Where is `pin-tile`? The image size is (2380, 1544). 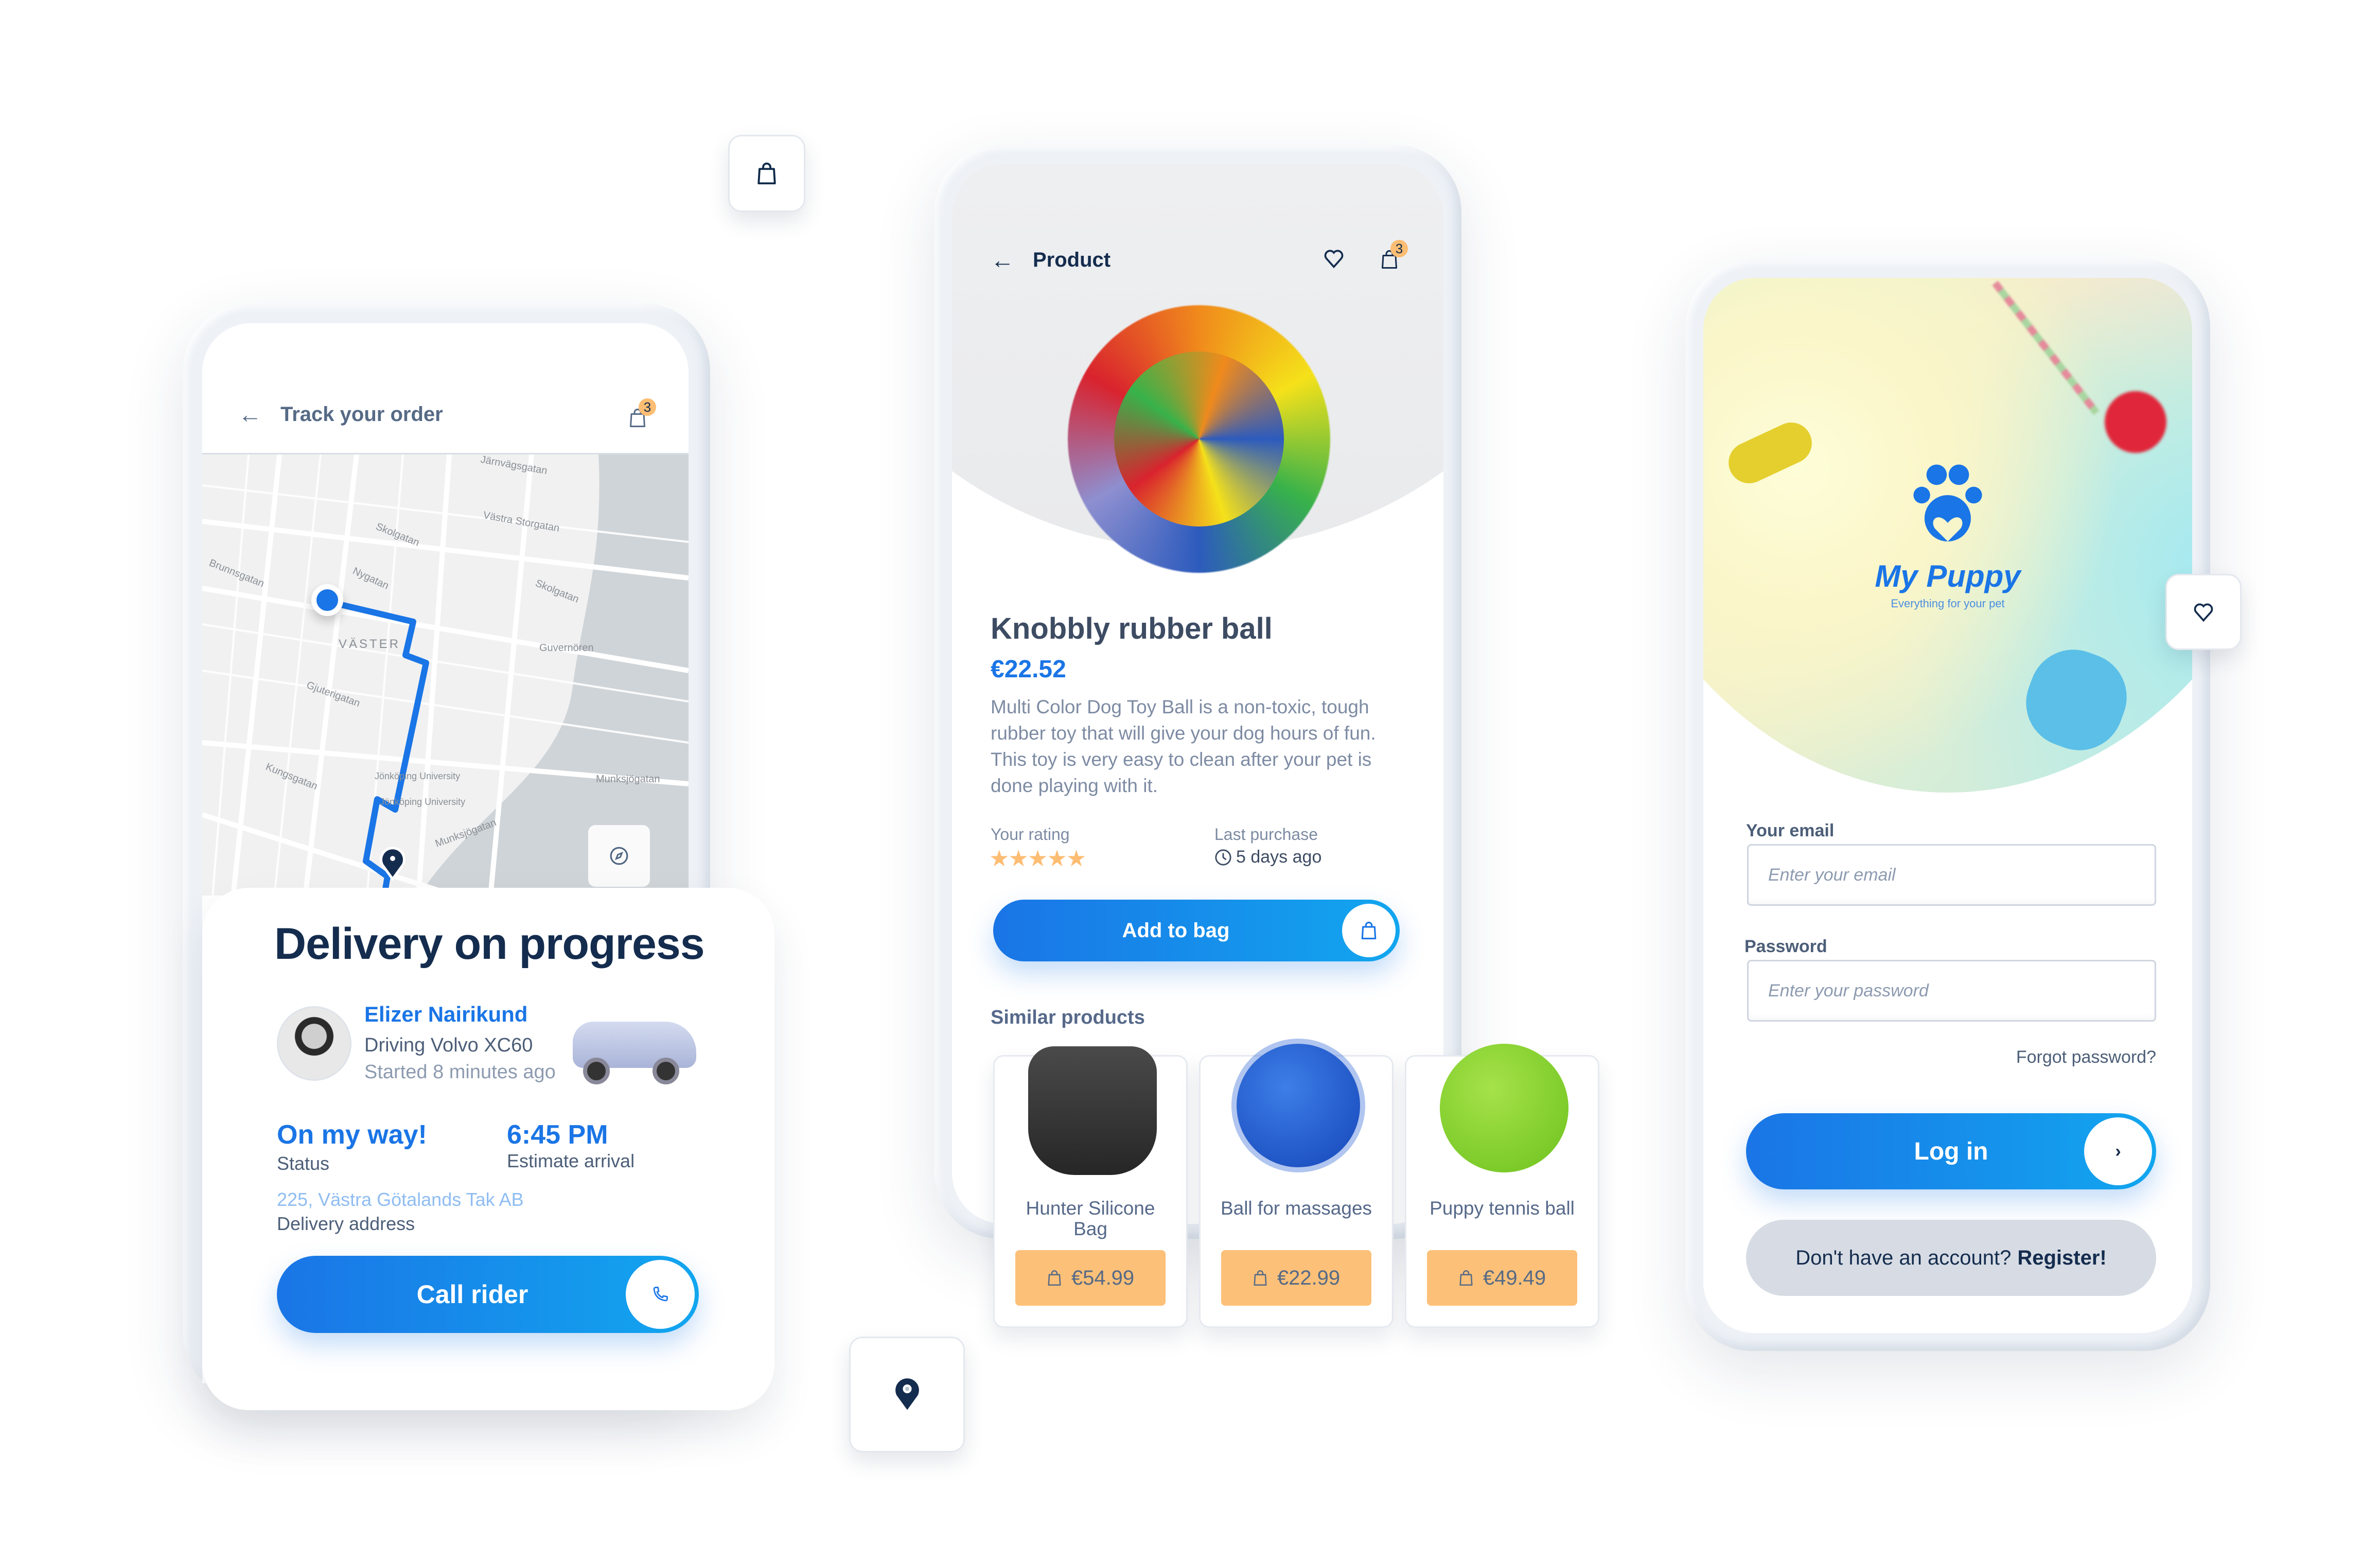 pin-tile is located at coordinates (907, 1395).